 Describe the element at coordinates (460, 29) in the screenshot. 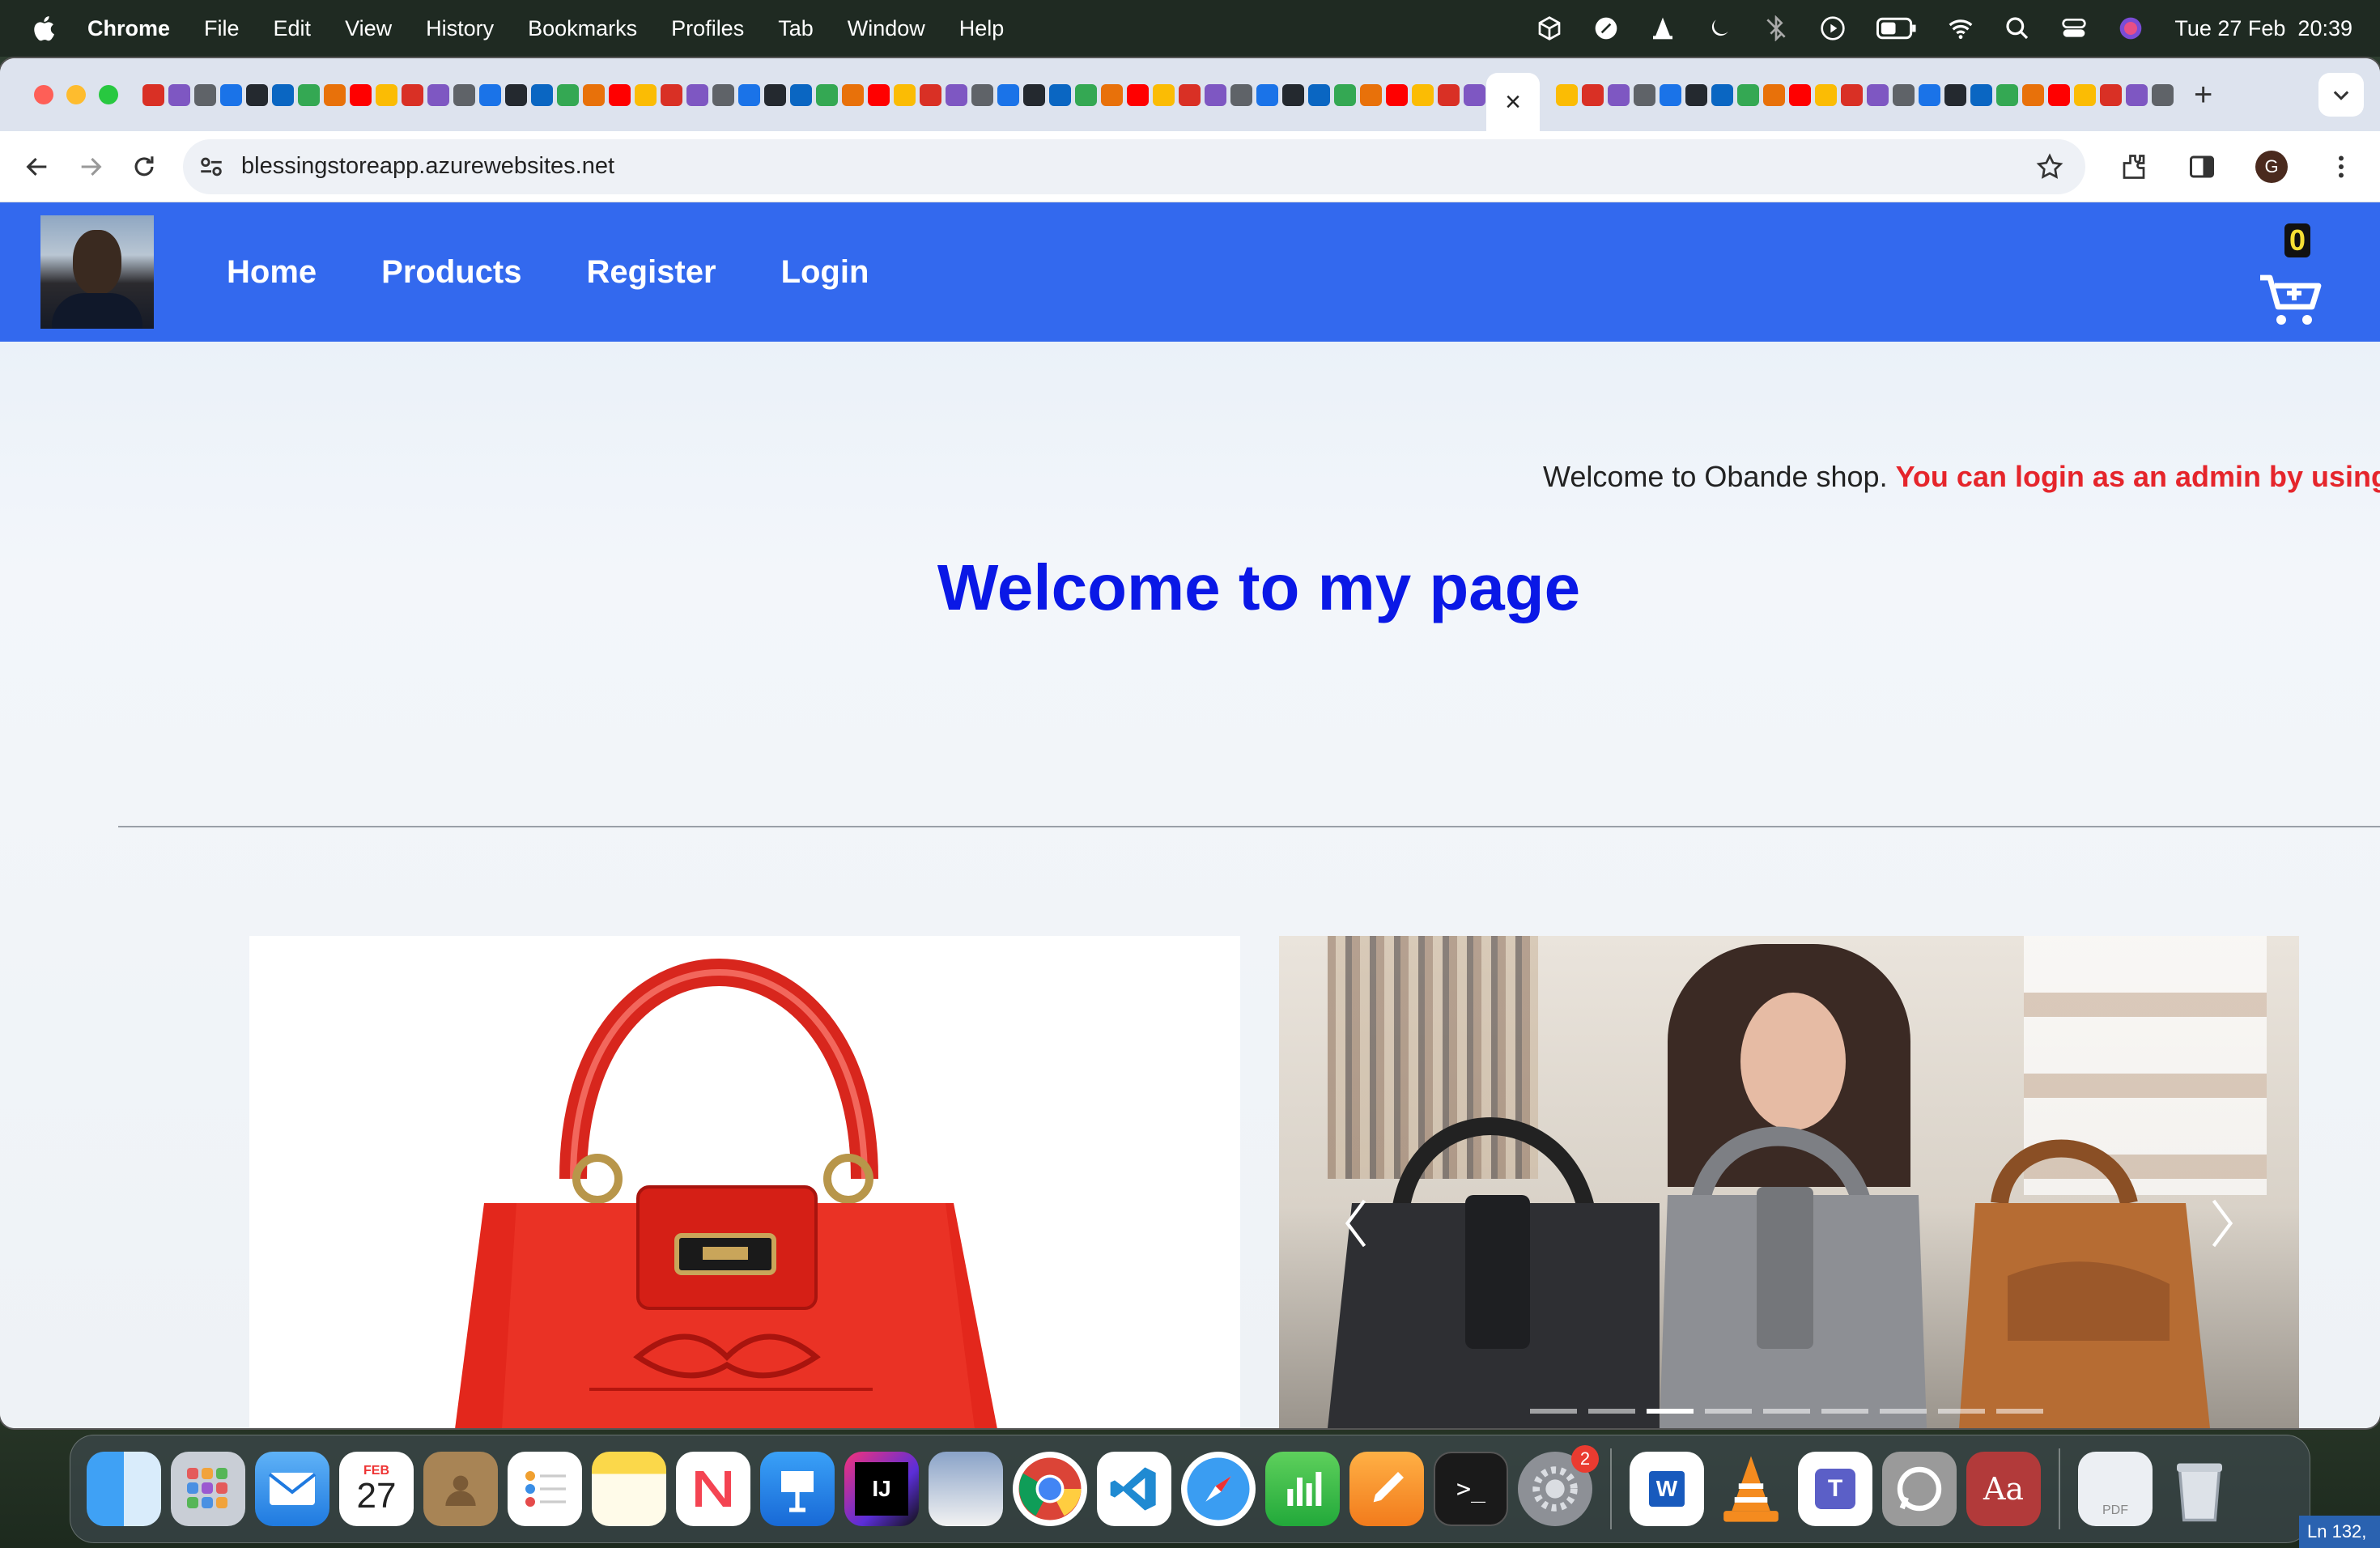

I see `menu-history: History` at that location.